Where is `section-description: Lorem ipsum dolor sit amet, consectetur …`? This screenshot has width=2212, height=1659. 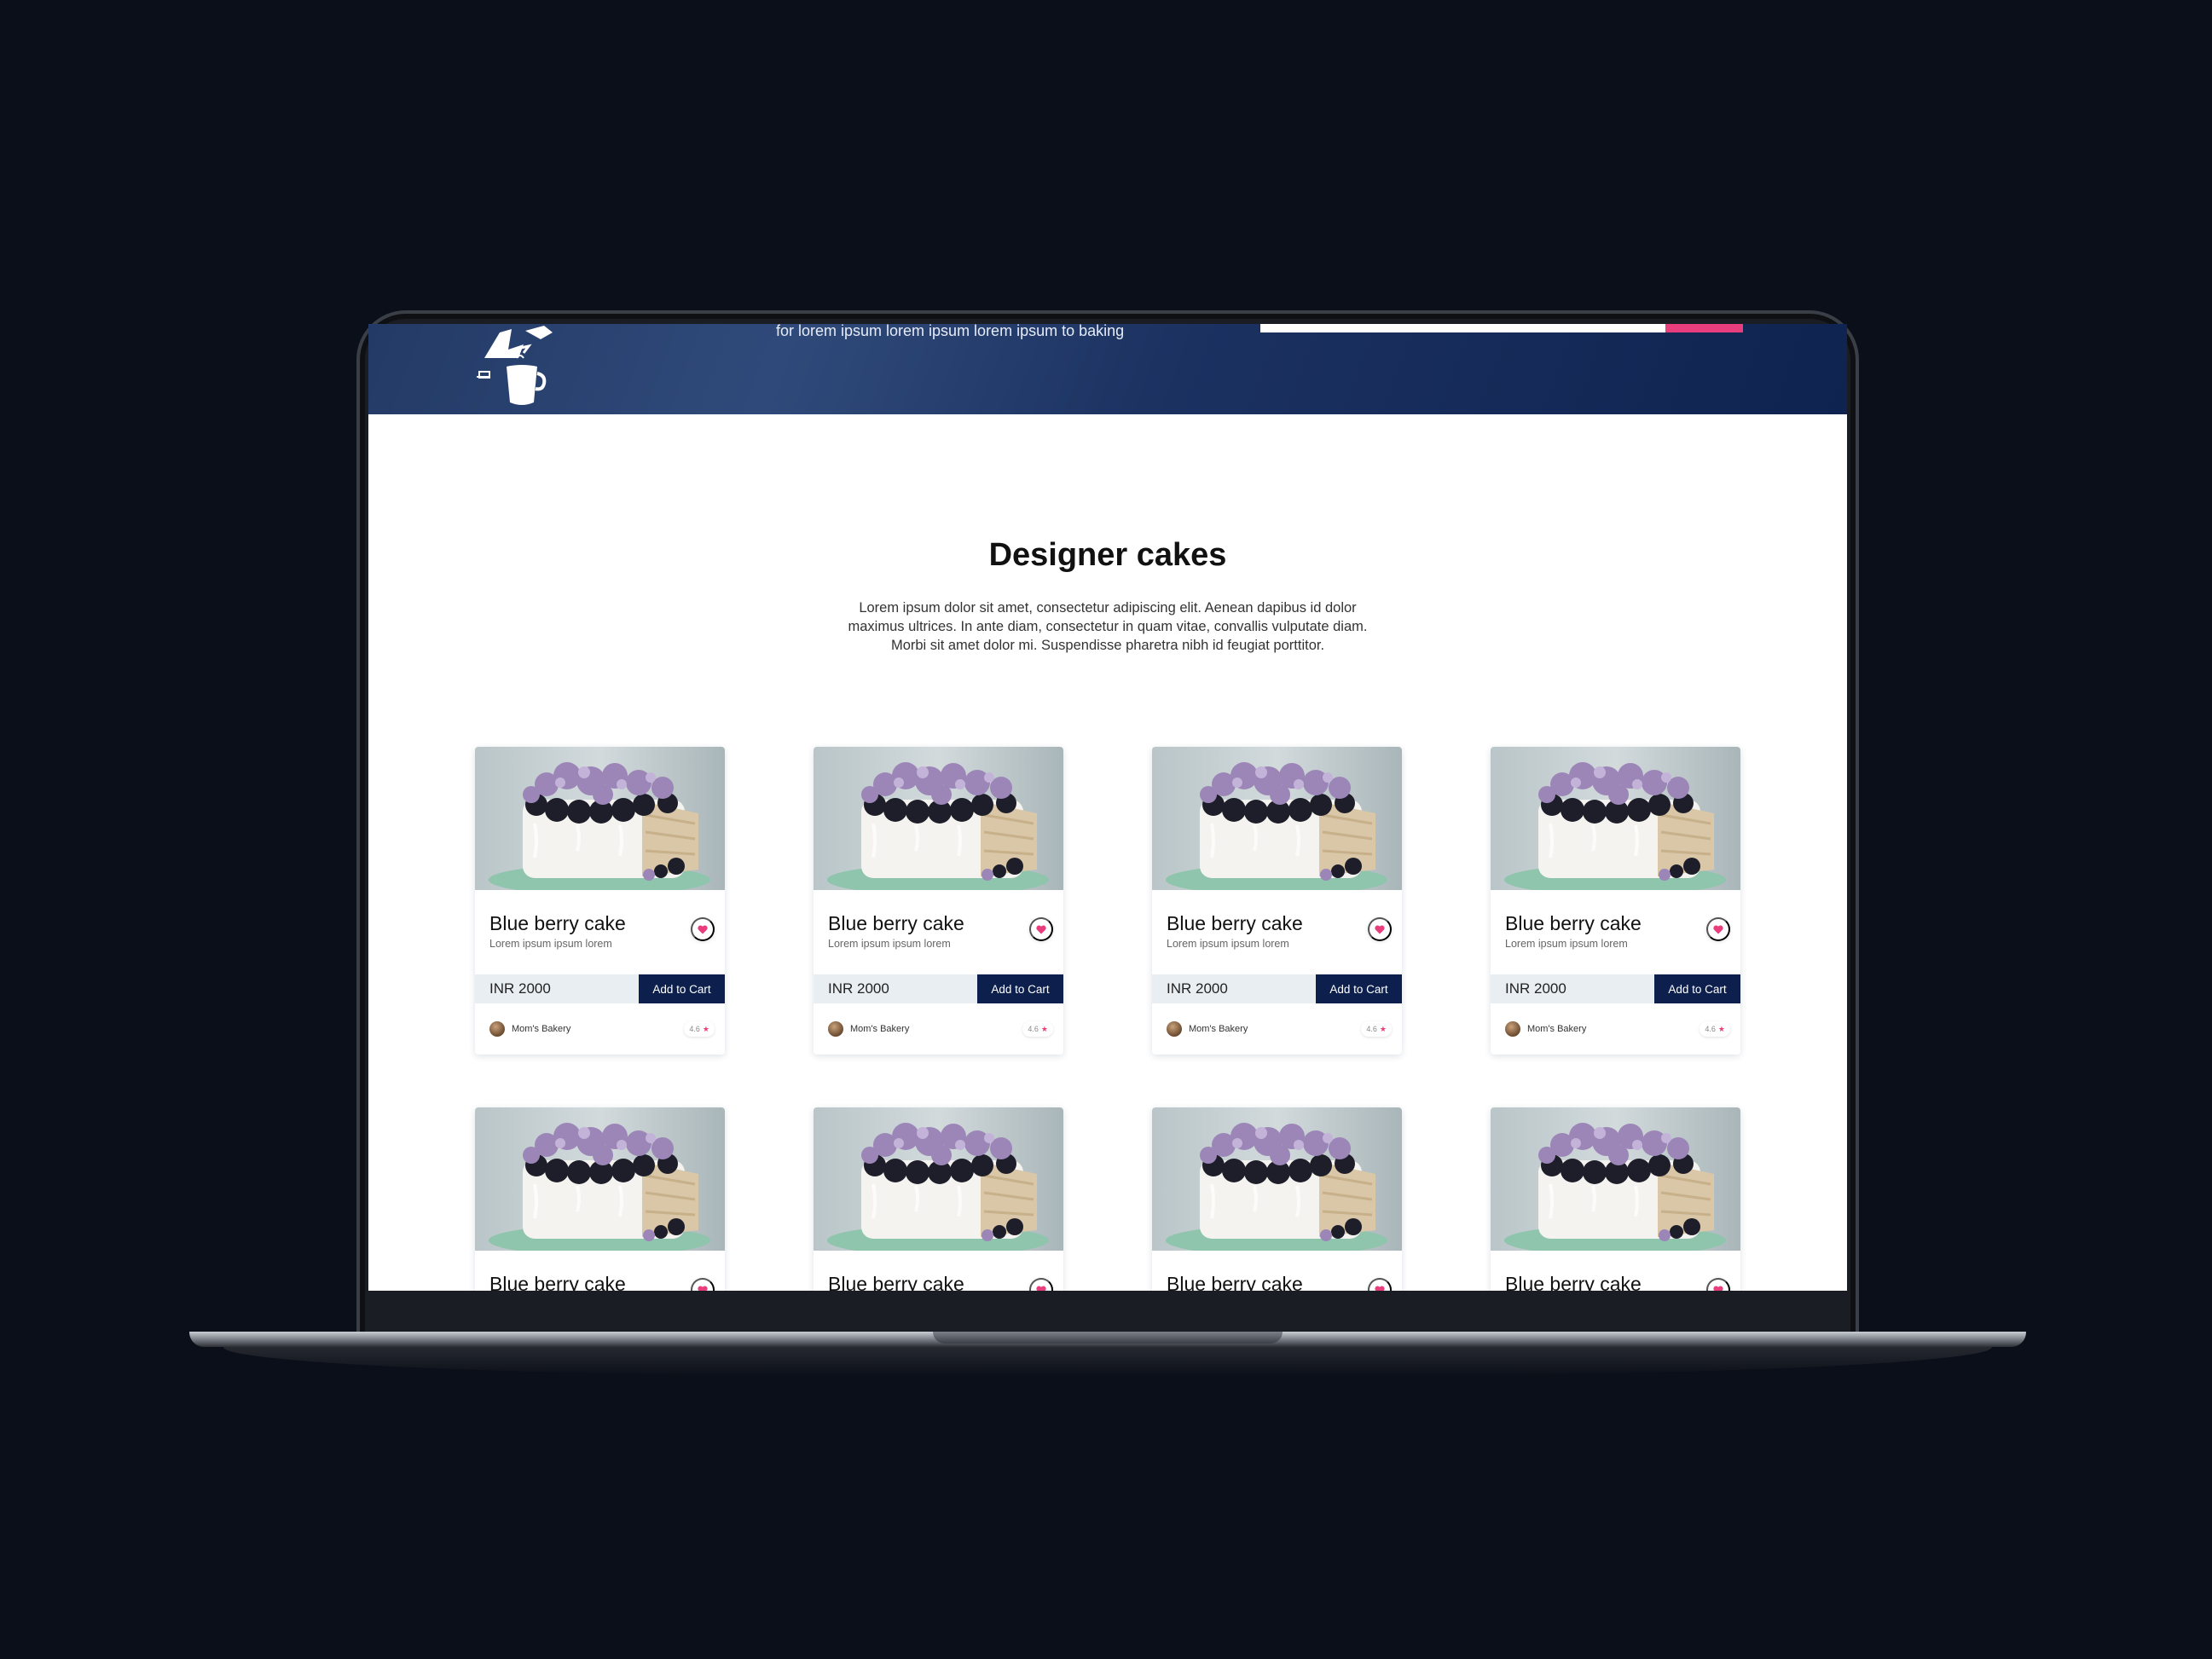 section-description: Lorem ipsum dolor sit amet, consectetur … is located at coordinates (1108, 626).